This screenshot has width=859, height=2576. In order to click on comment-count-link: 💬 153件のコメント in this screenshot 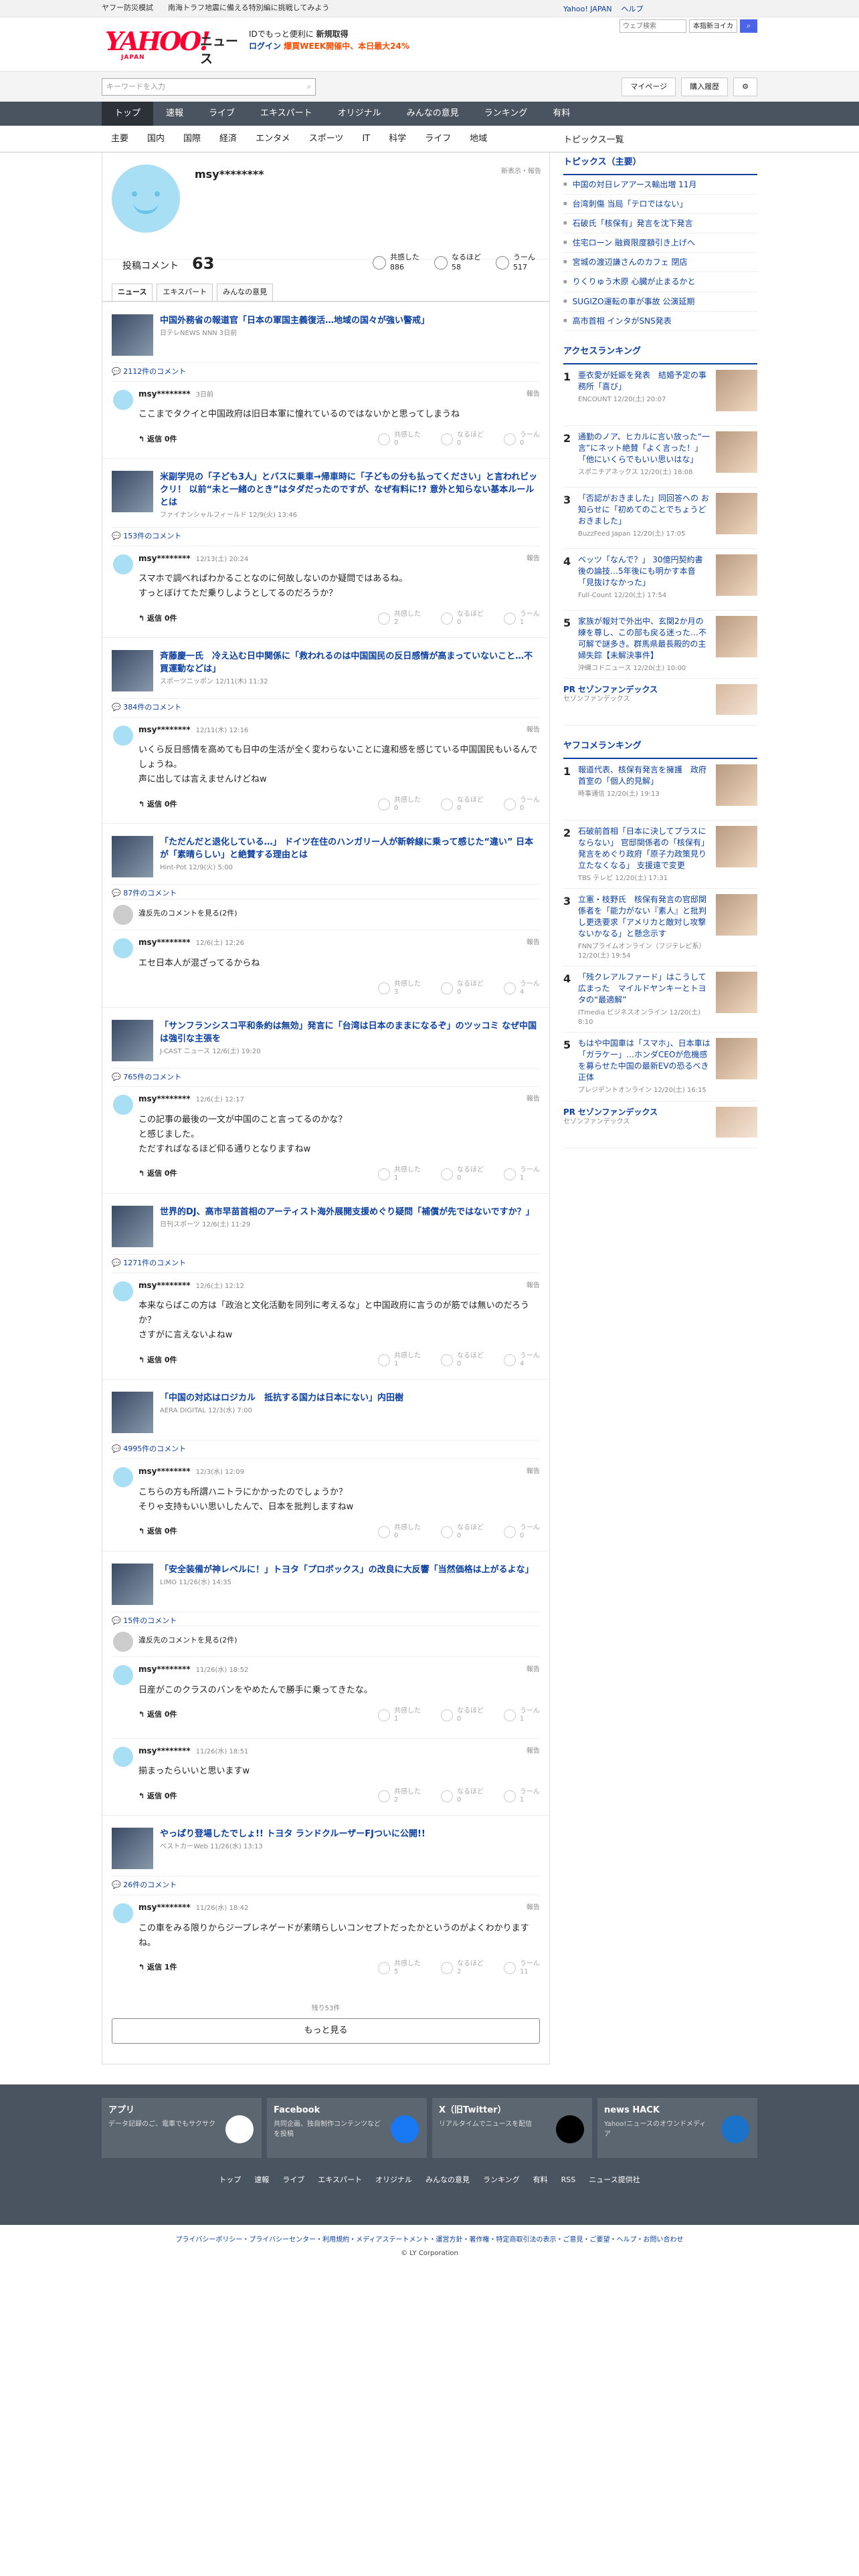, I will do `click(326, 534)`.